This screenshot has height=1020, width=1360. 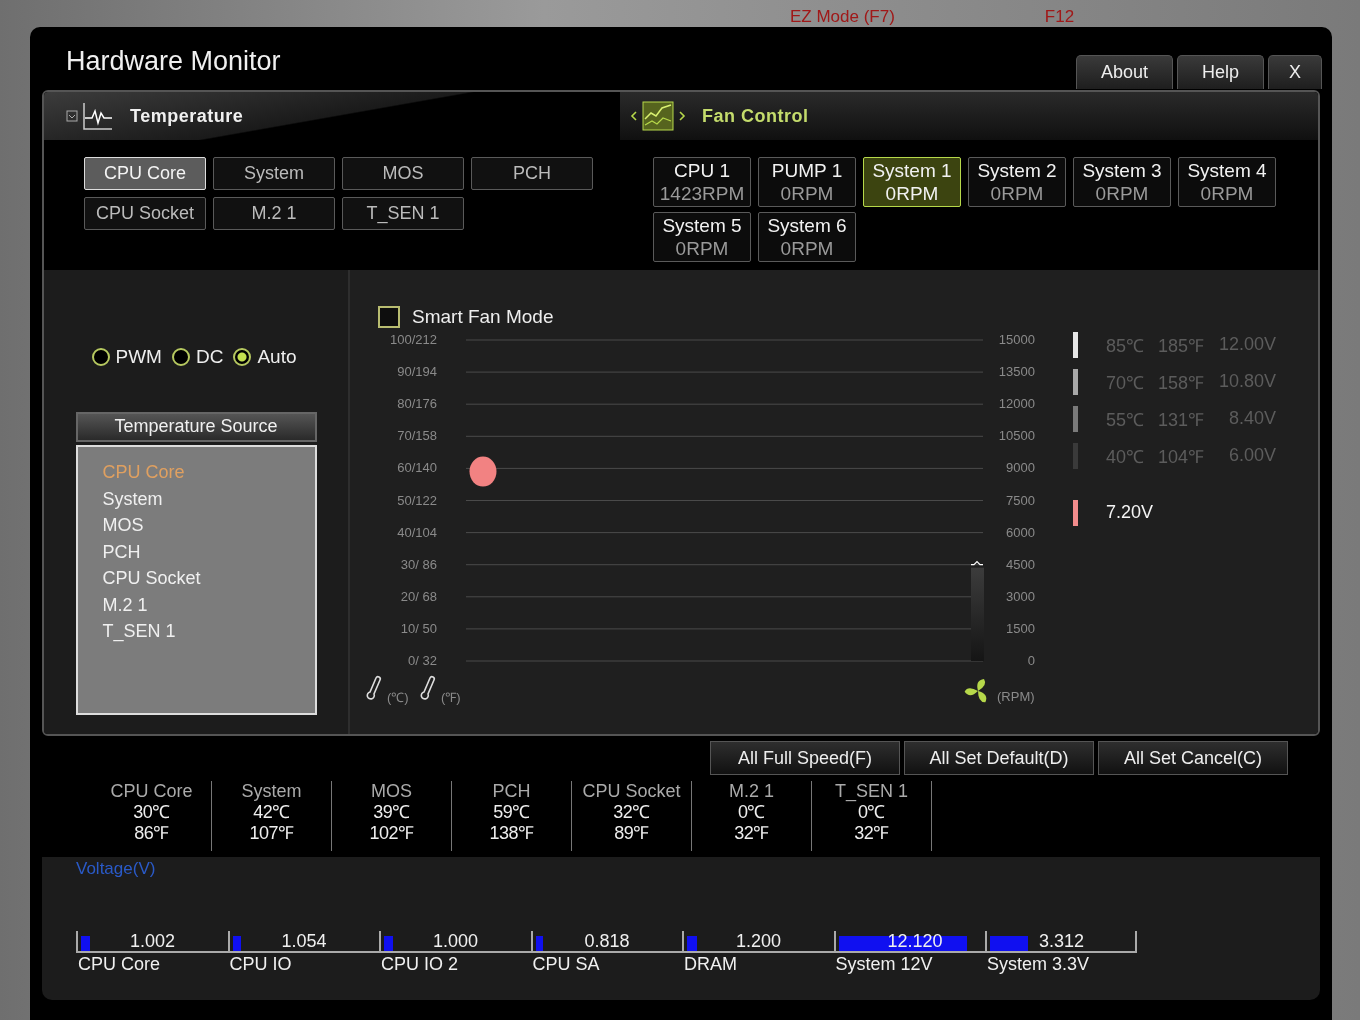 I want to click on temperature-value: 89℉, so click(x=631, y=833).